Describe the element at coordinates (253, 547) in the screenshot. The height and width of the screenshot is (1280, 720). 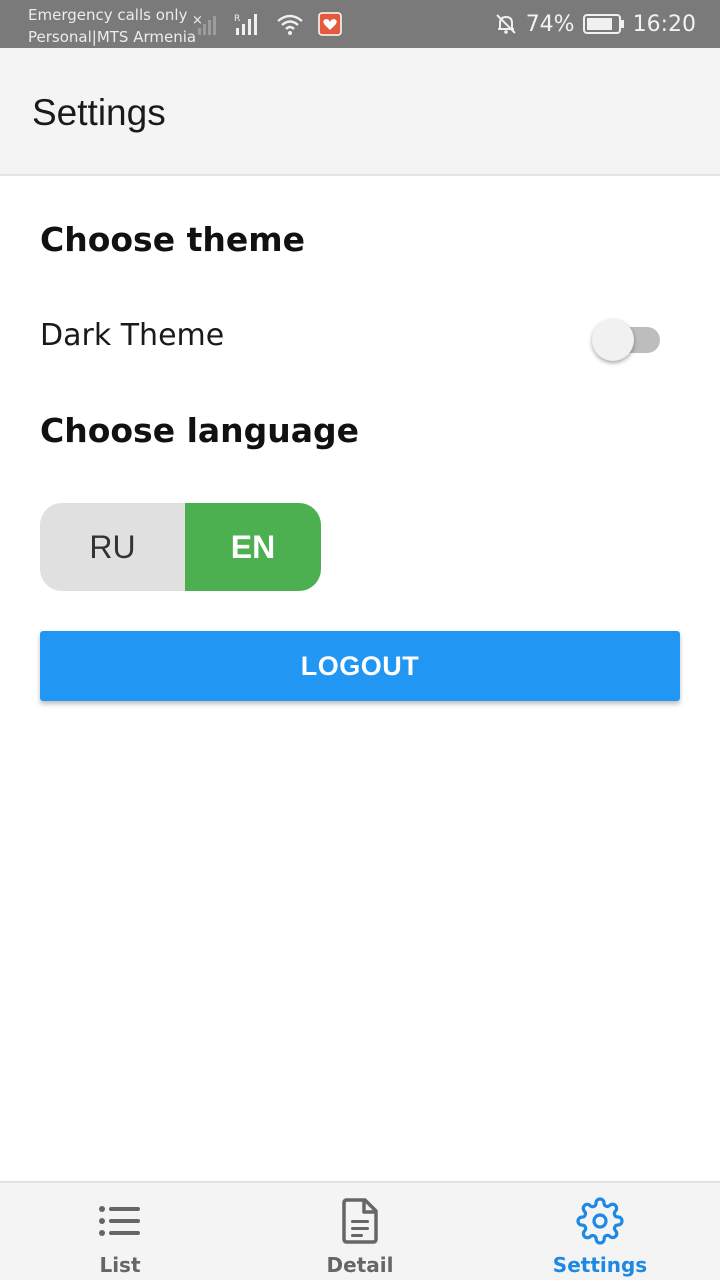
I see `language-option-en: EN` at that location.